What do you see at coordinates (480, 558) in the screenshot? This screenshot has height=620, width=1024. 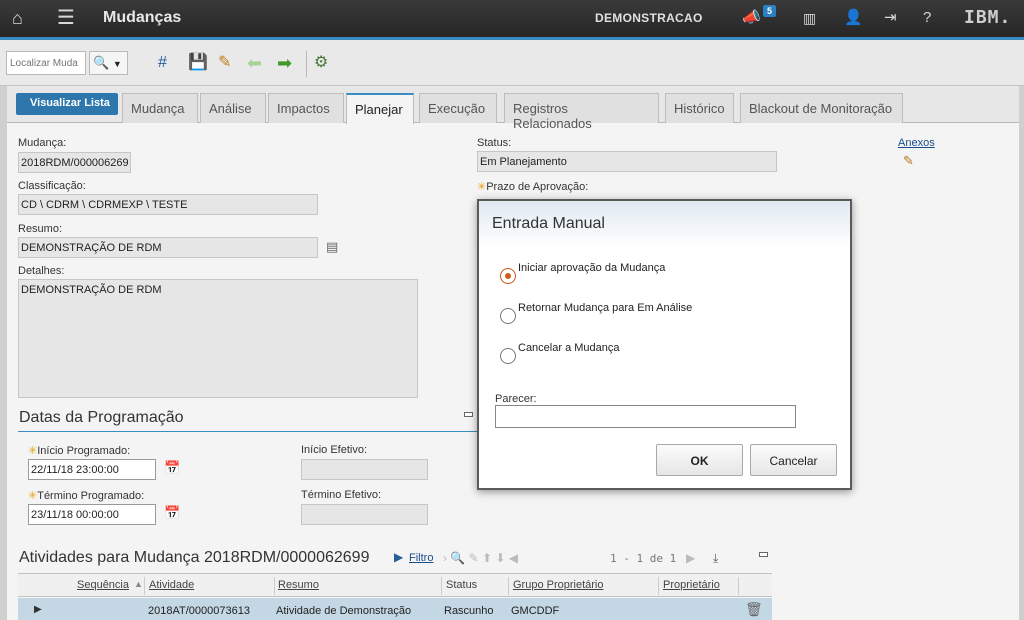 I see `table-tools-icons: › 🔍 ✎ ⬆ ⬇ ◀` at bounding box center [480, 558].